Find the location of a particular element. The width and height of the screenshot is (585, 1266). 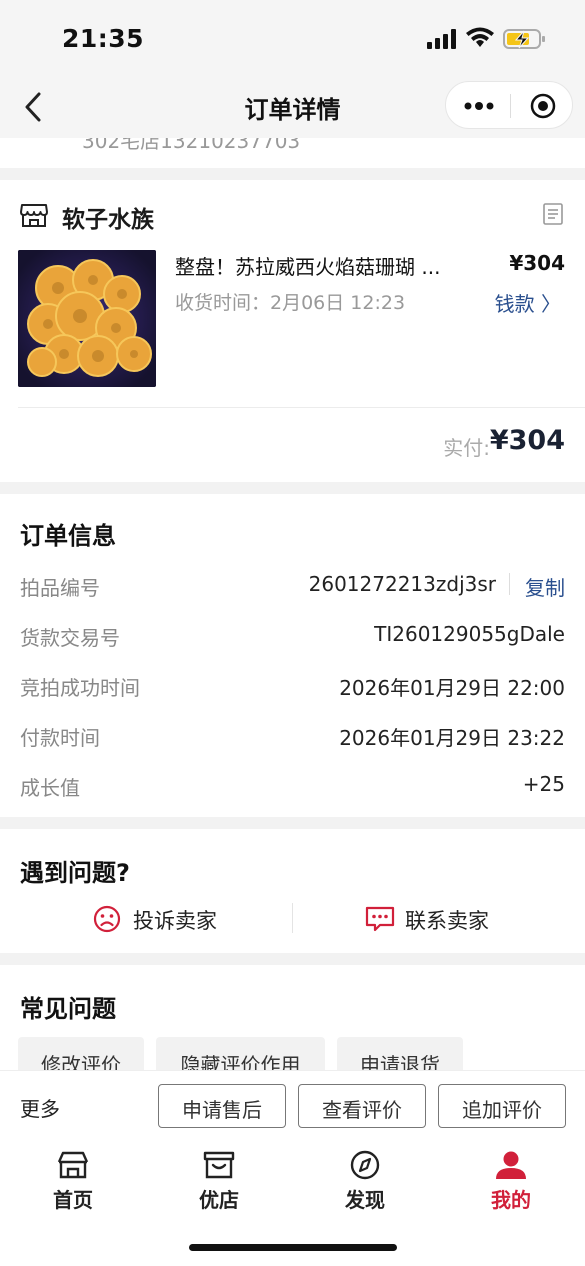

compass-icon is located at coordinates (365, 1165).